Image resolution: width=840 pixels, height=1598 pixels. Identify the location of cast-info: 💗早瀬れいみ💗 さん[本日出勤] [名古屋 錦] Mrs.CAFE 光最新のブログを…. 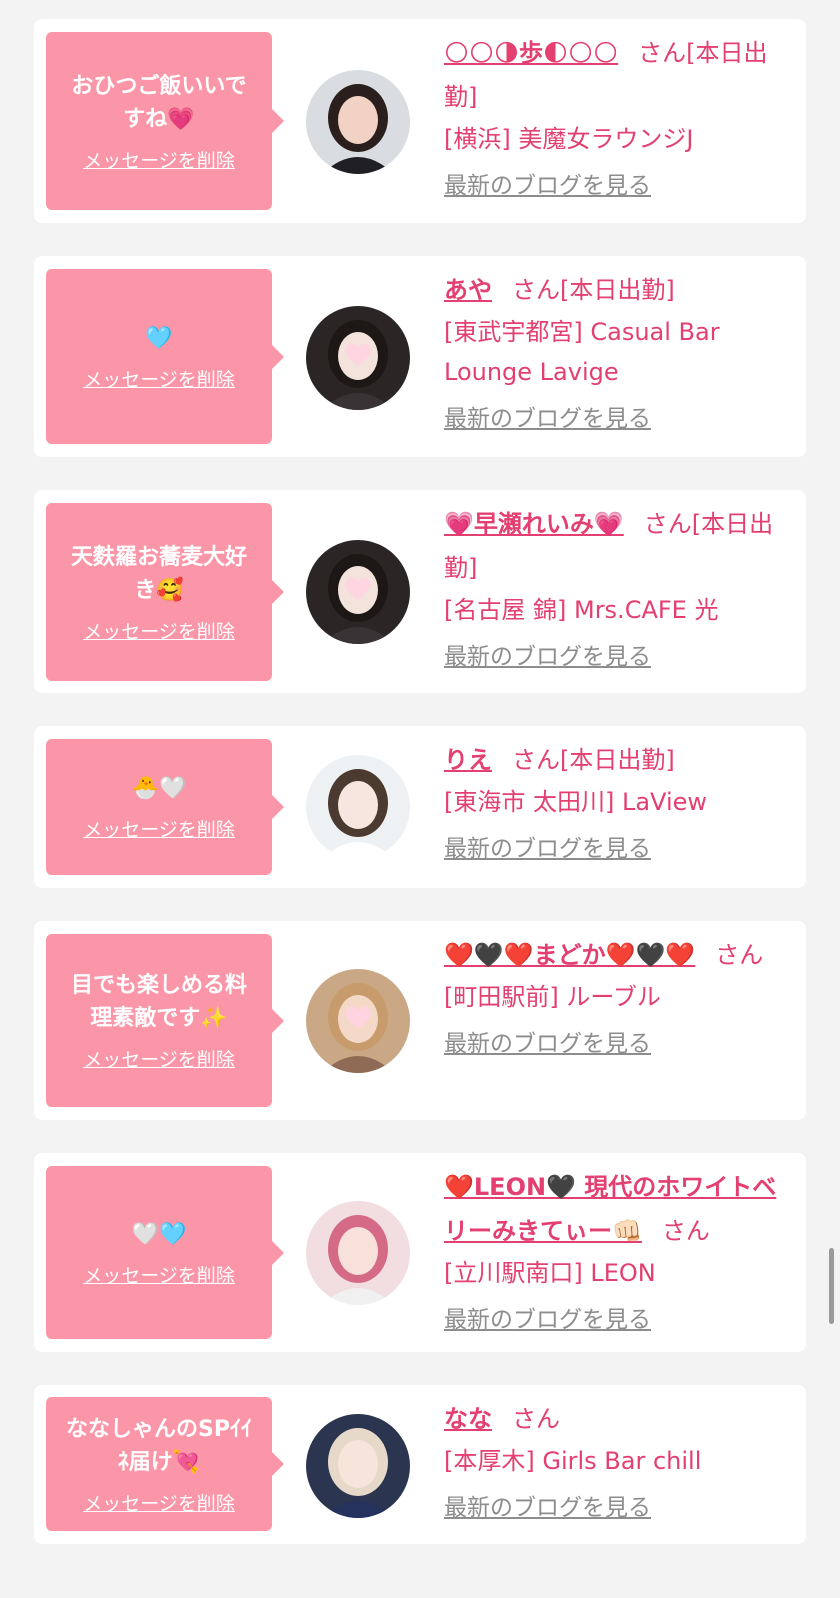
(620, 588).